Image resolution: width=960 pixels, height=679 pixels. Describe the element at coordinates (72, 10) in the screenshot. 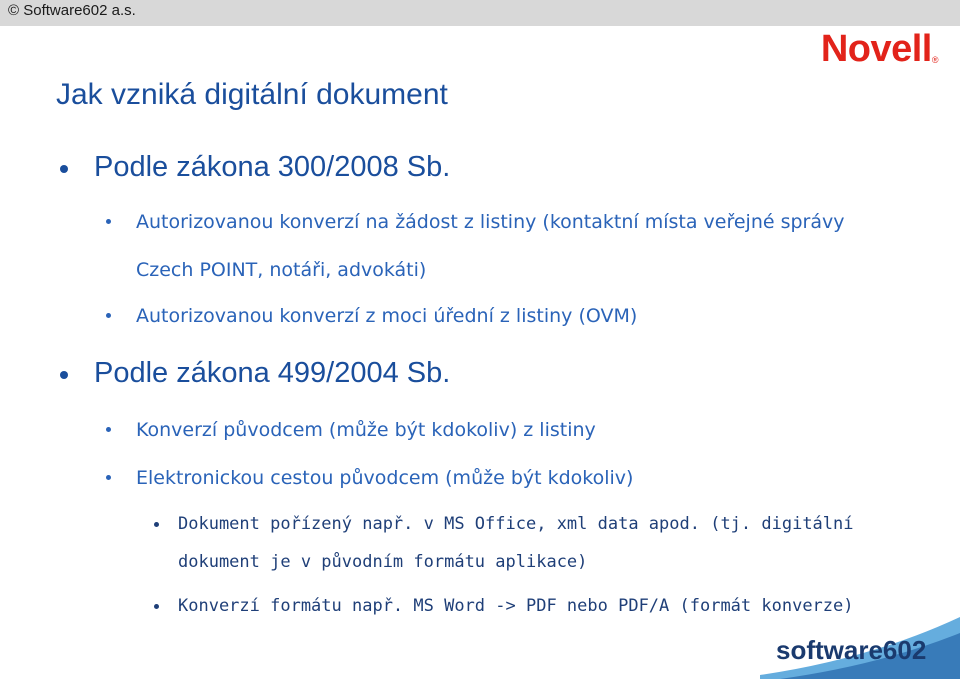

I see `copyright-text: © Software602 a.s.` at that location.